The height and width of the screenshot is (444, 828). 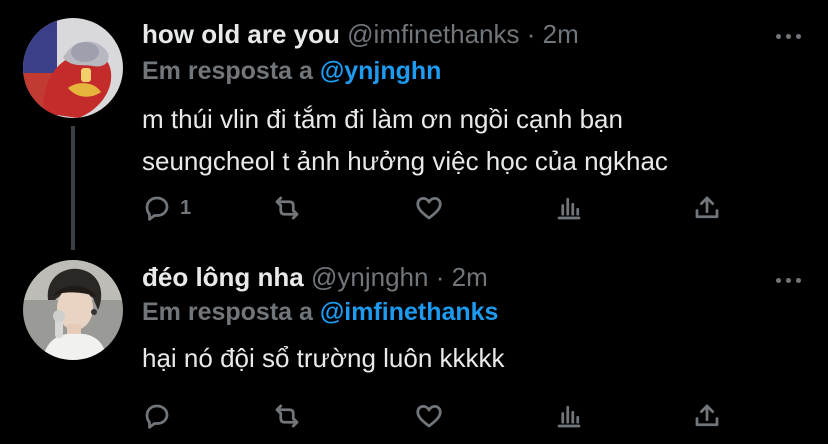 What do you see at coordinates (381, 71) in the screenshot?
I see `reply-mention-link: @ynjnghn` at bounding box center [381, 71].